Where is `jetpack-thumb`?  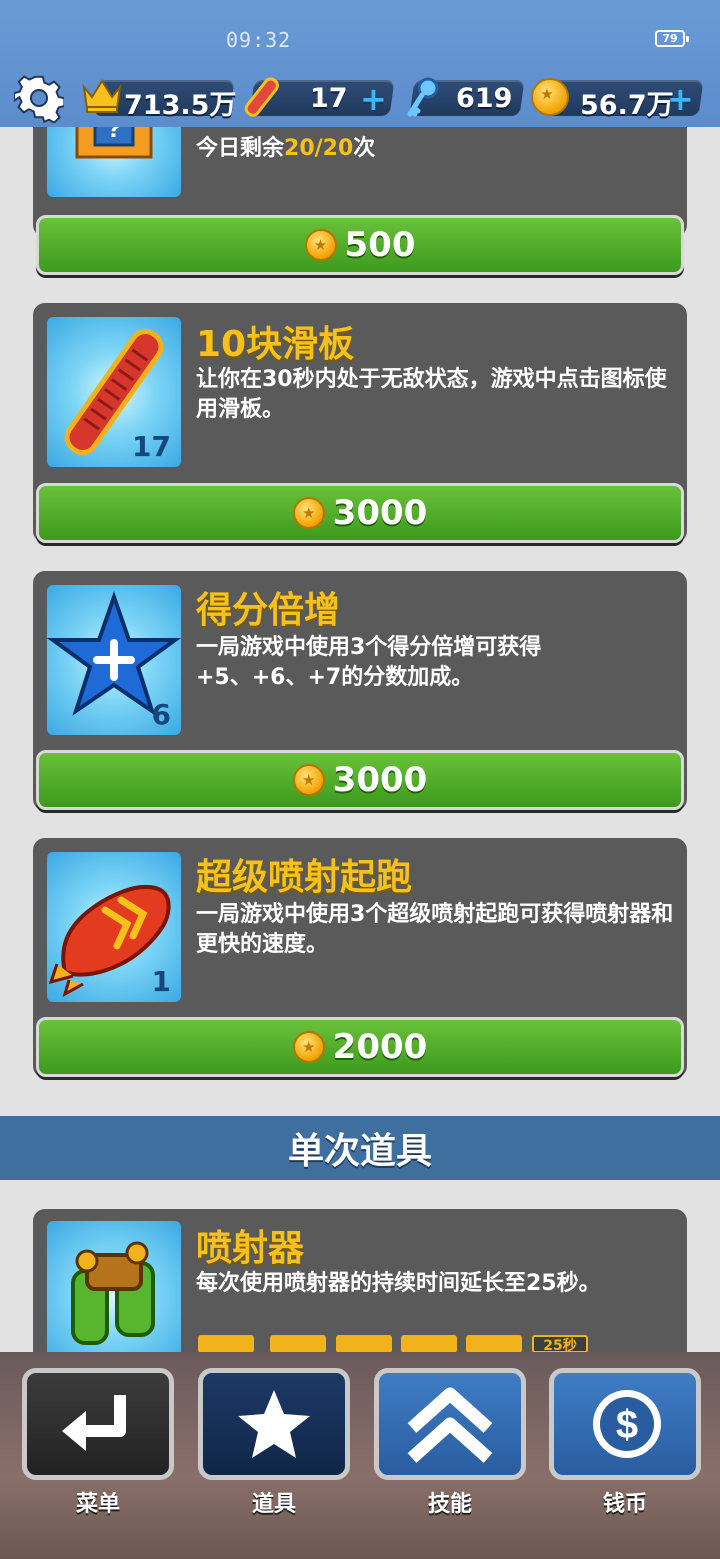
jetpack-thumb is located at coordinates (114, 1286).